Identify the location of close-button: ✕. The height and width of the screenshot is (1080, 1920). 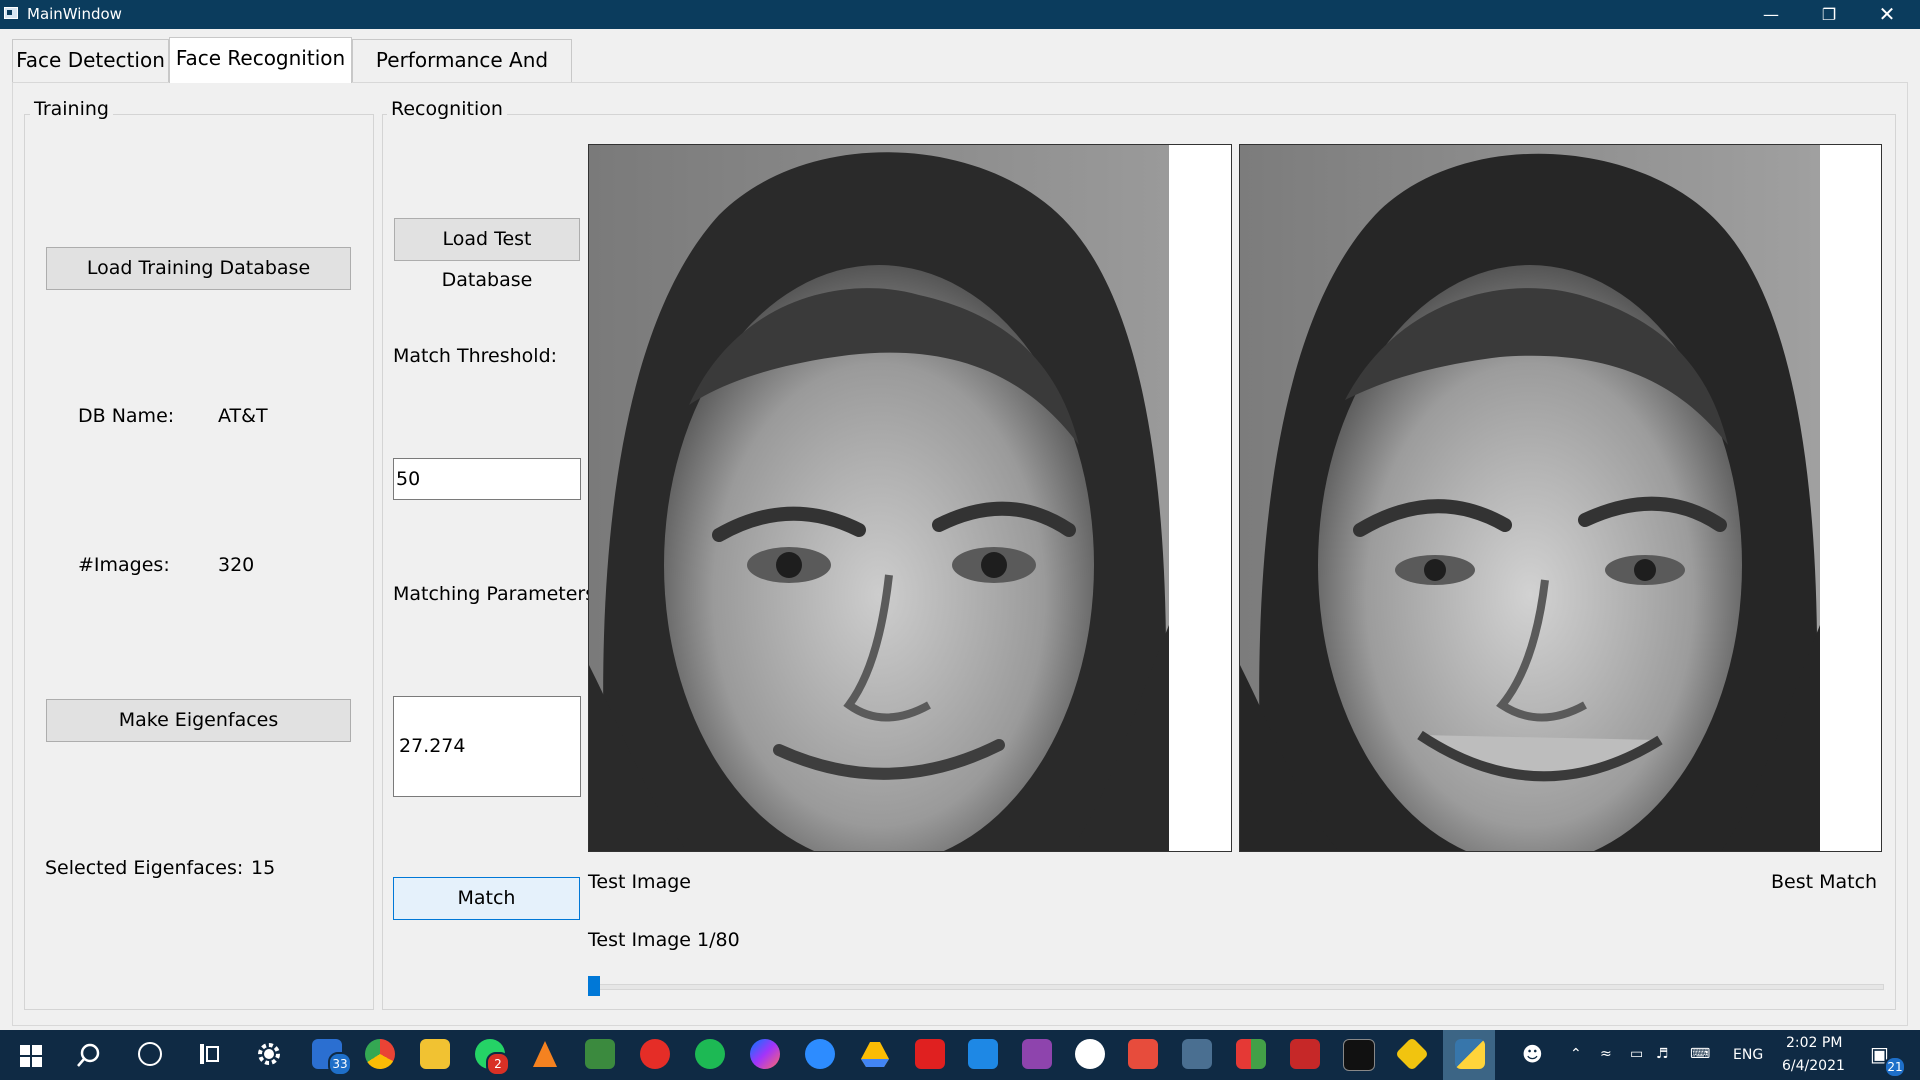
(1887, 14).